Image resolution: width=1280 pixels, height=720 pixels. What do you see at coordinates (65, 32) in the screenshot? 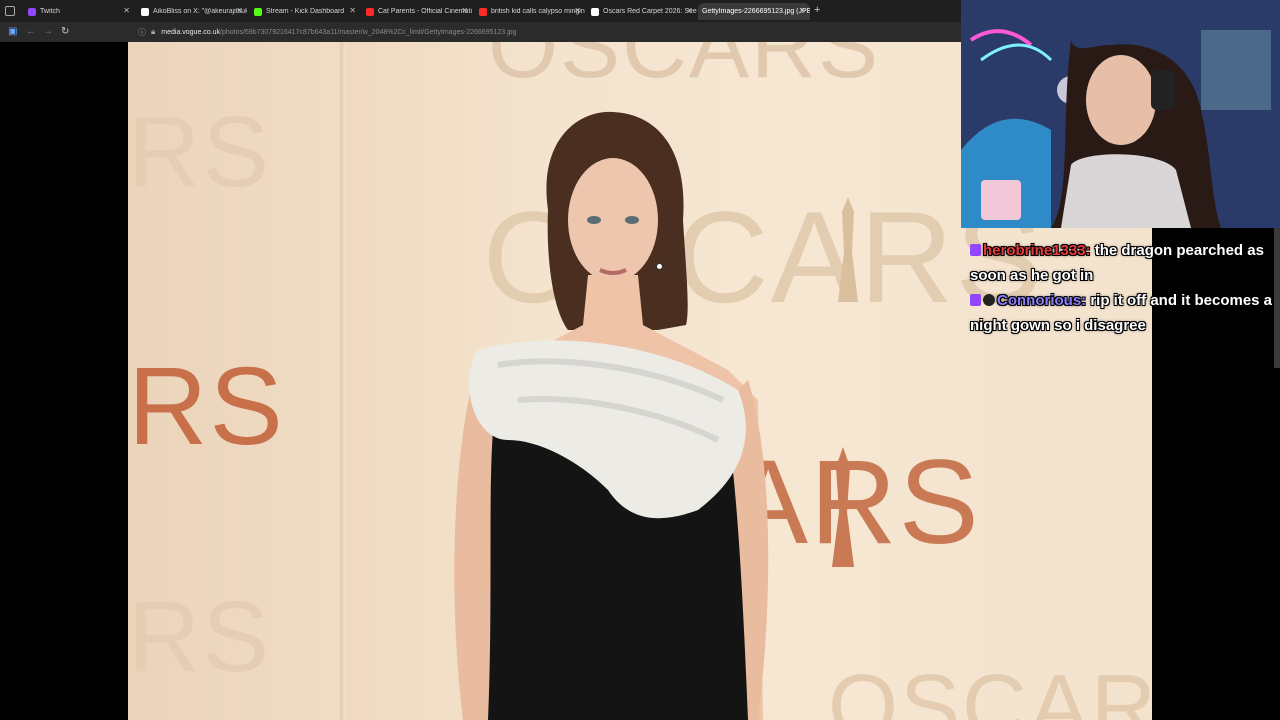
I see `reload-icon: ↻` at bounding box center [65, 32].